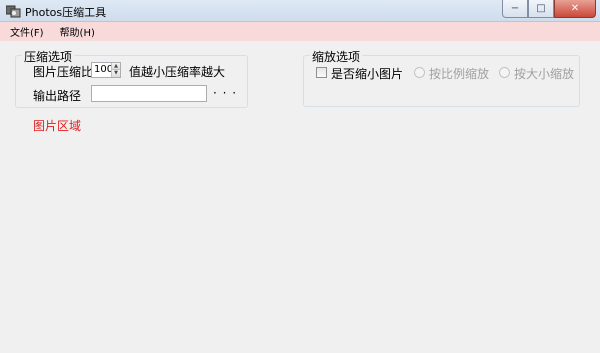 The width and height of the screenshot is (600, 353). What do you see at coordinates (336, 56) in the screenshot?
I see `scale-options-legend: 缩放选项` at bounding box center [336, 56].